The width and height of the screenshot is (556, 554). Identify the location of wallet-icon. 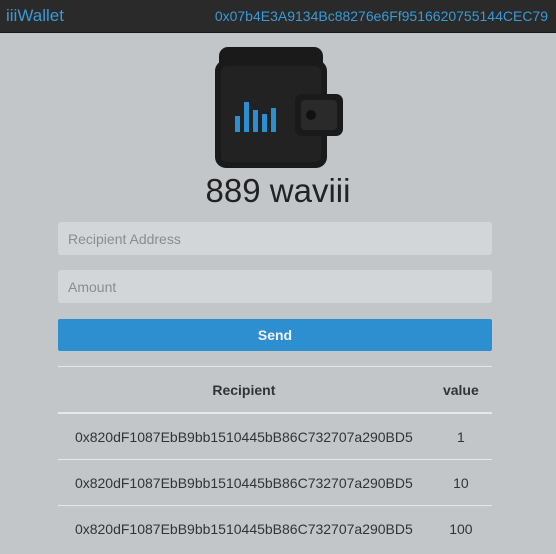
(279, 107).